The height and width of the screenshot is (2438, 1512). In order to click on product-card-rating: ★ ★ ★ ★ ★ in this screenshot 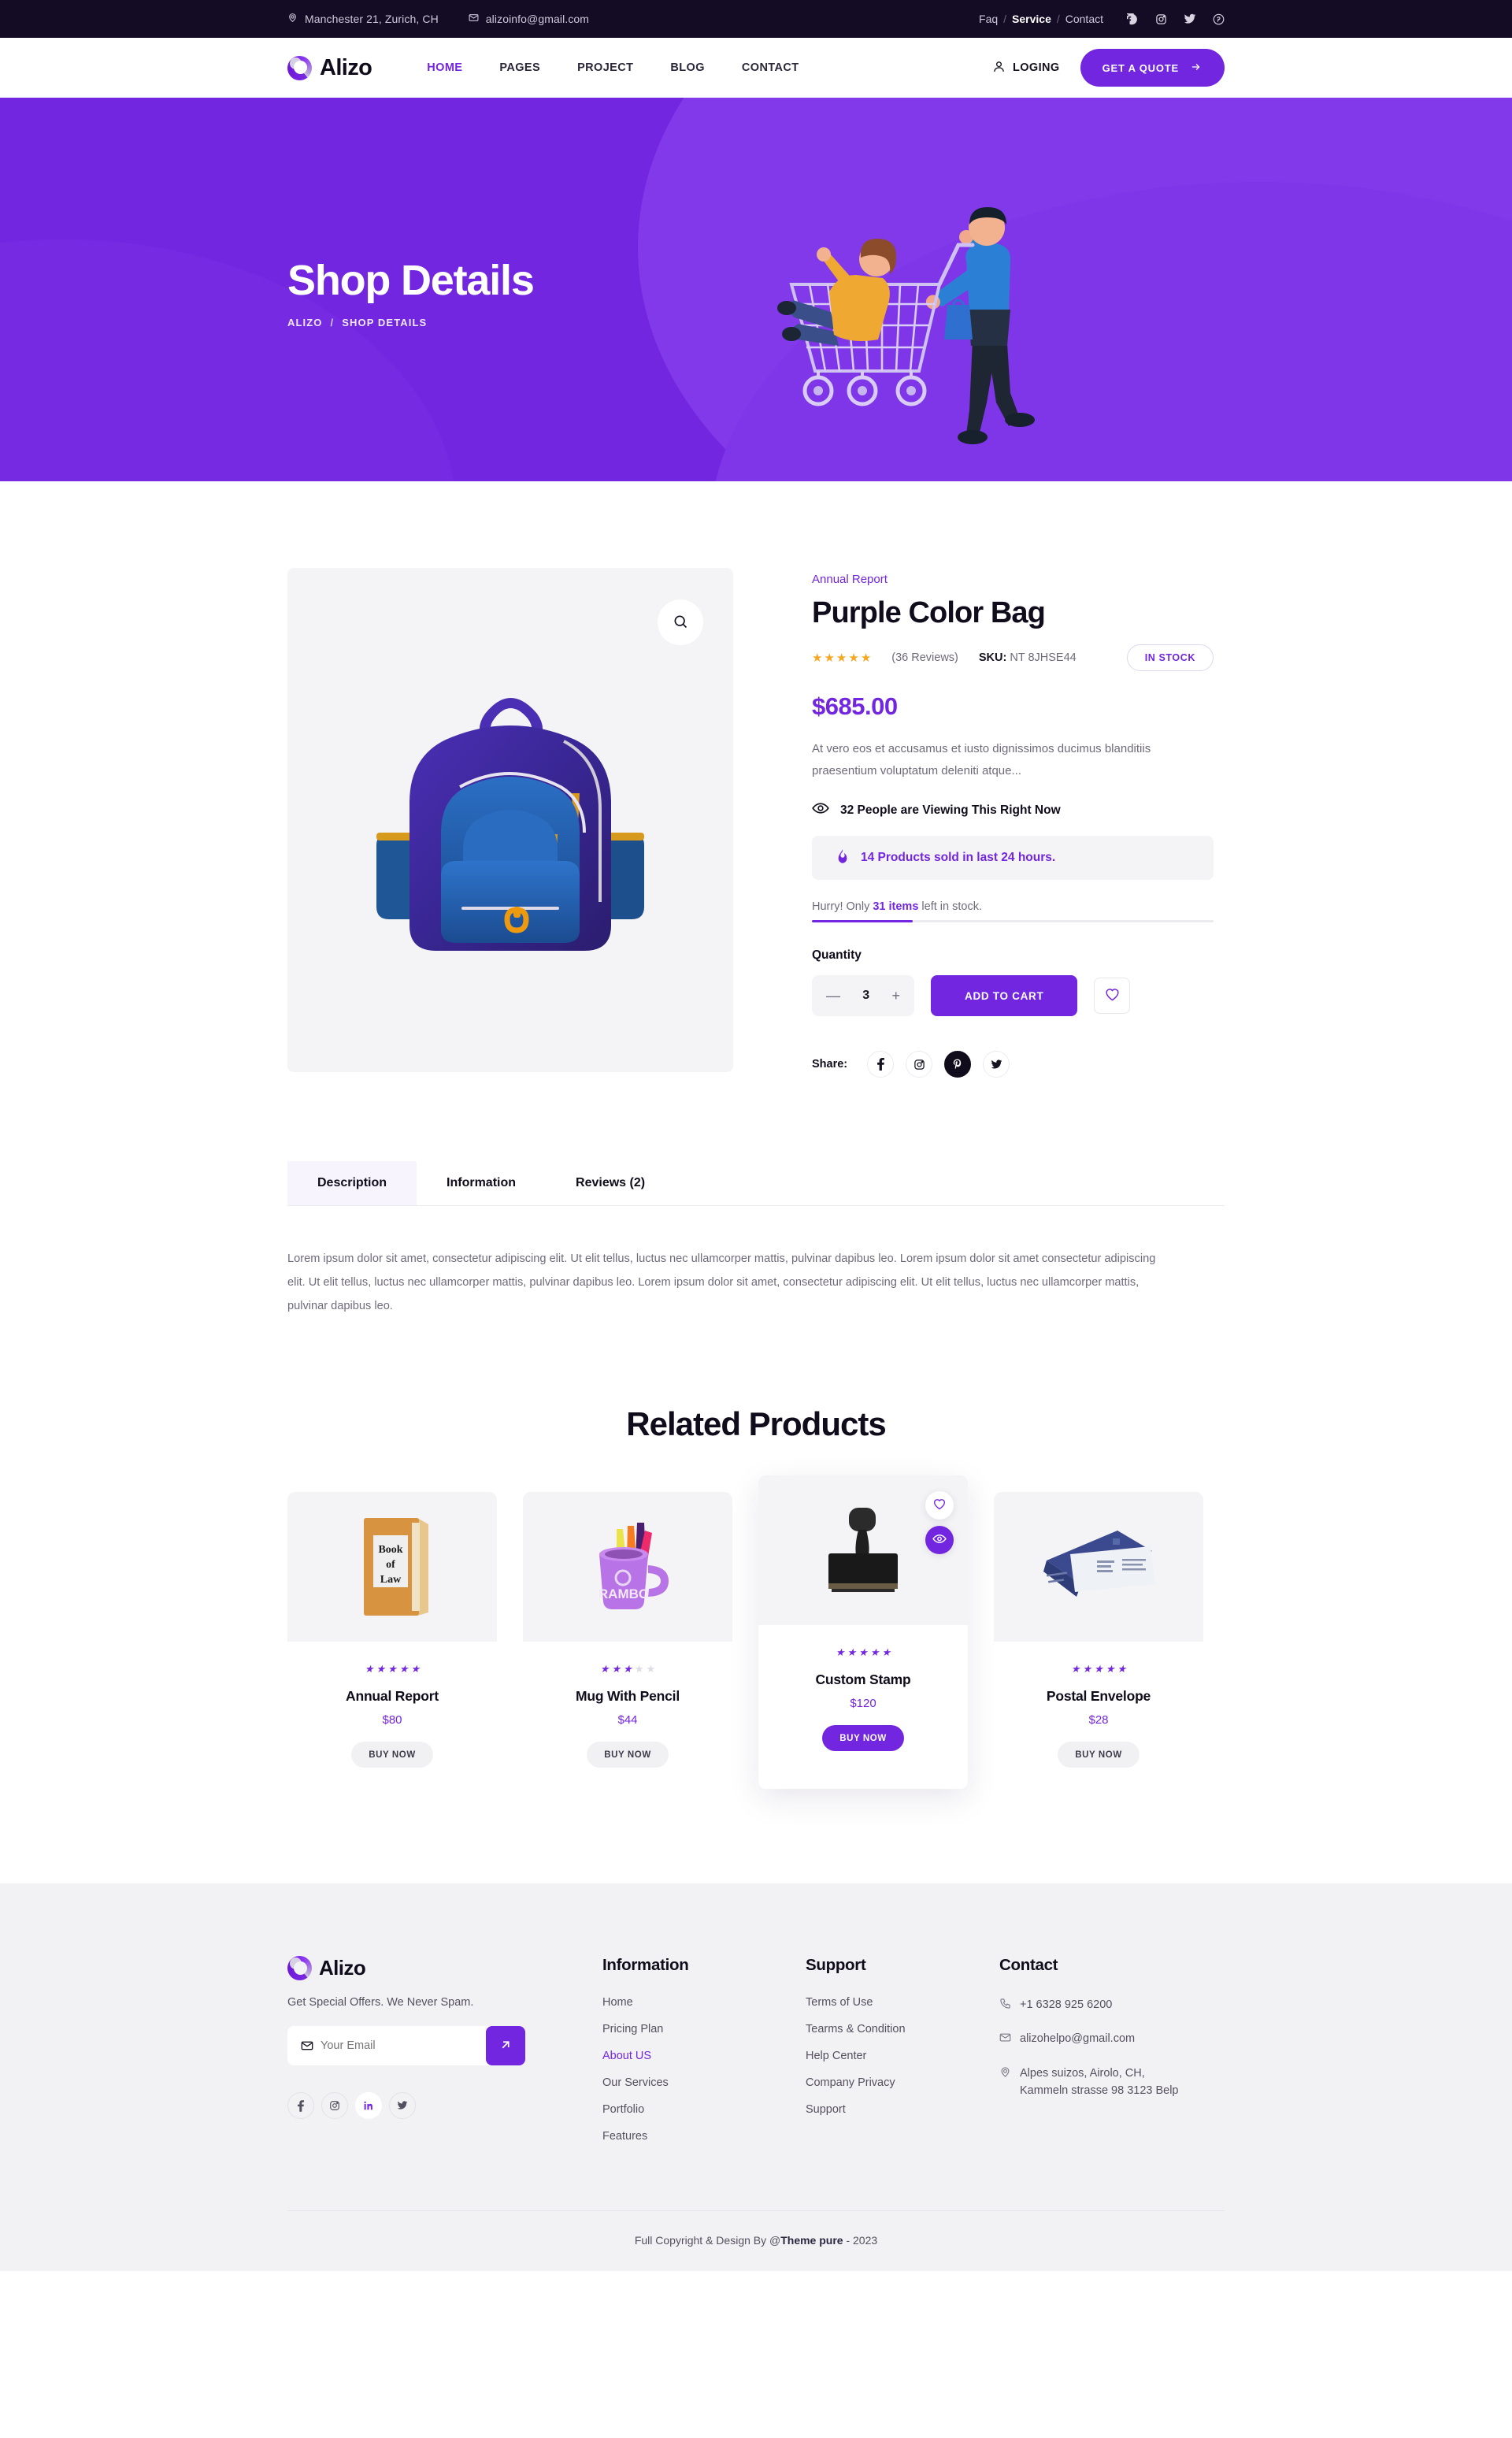, I will do `click(392, 1669)`.